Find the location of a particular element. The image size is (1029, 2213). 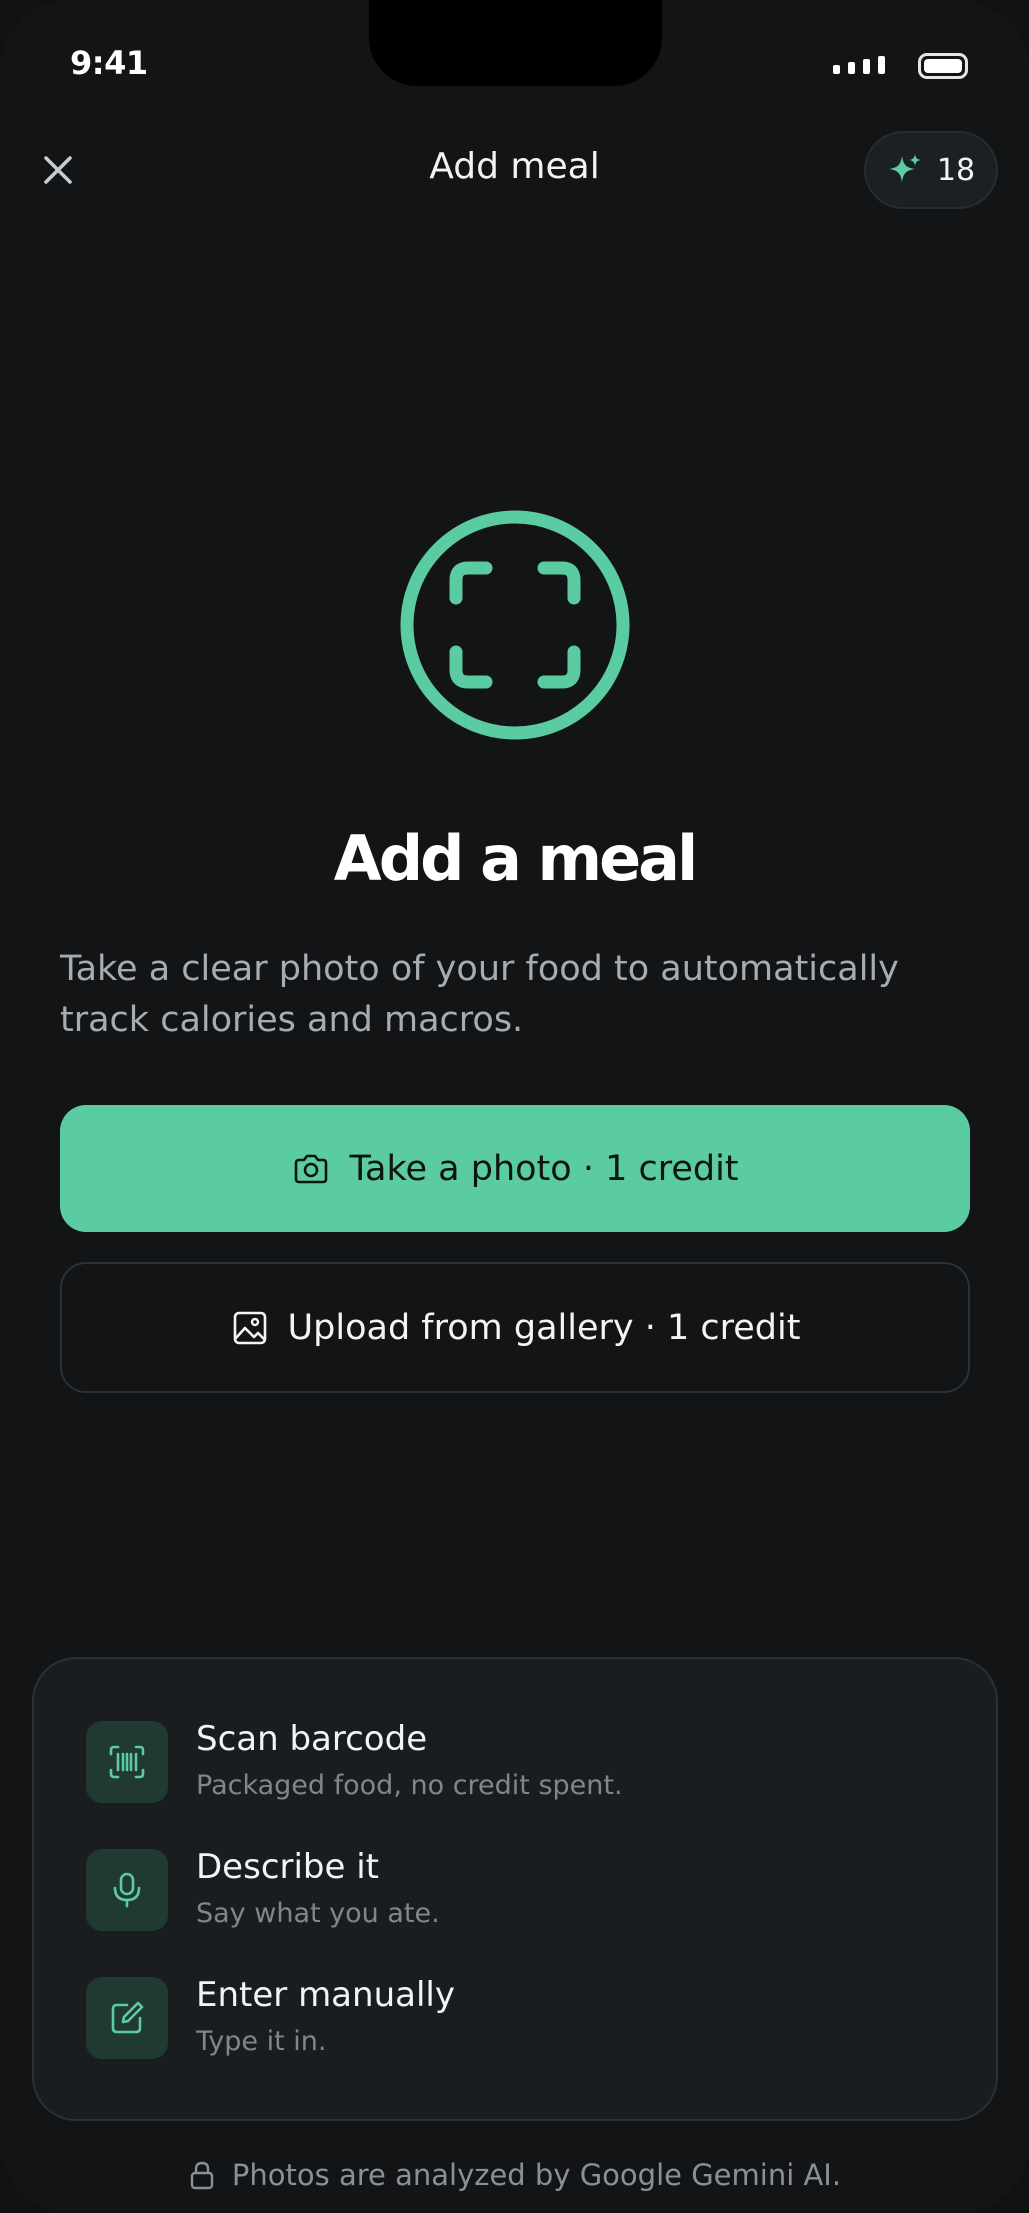

take-photo-label: Take a photo · 1 credit is located at coordinates (544, 1168).